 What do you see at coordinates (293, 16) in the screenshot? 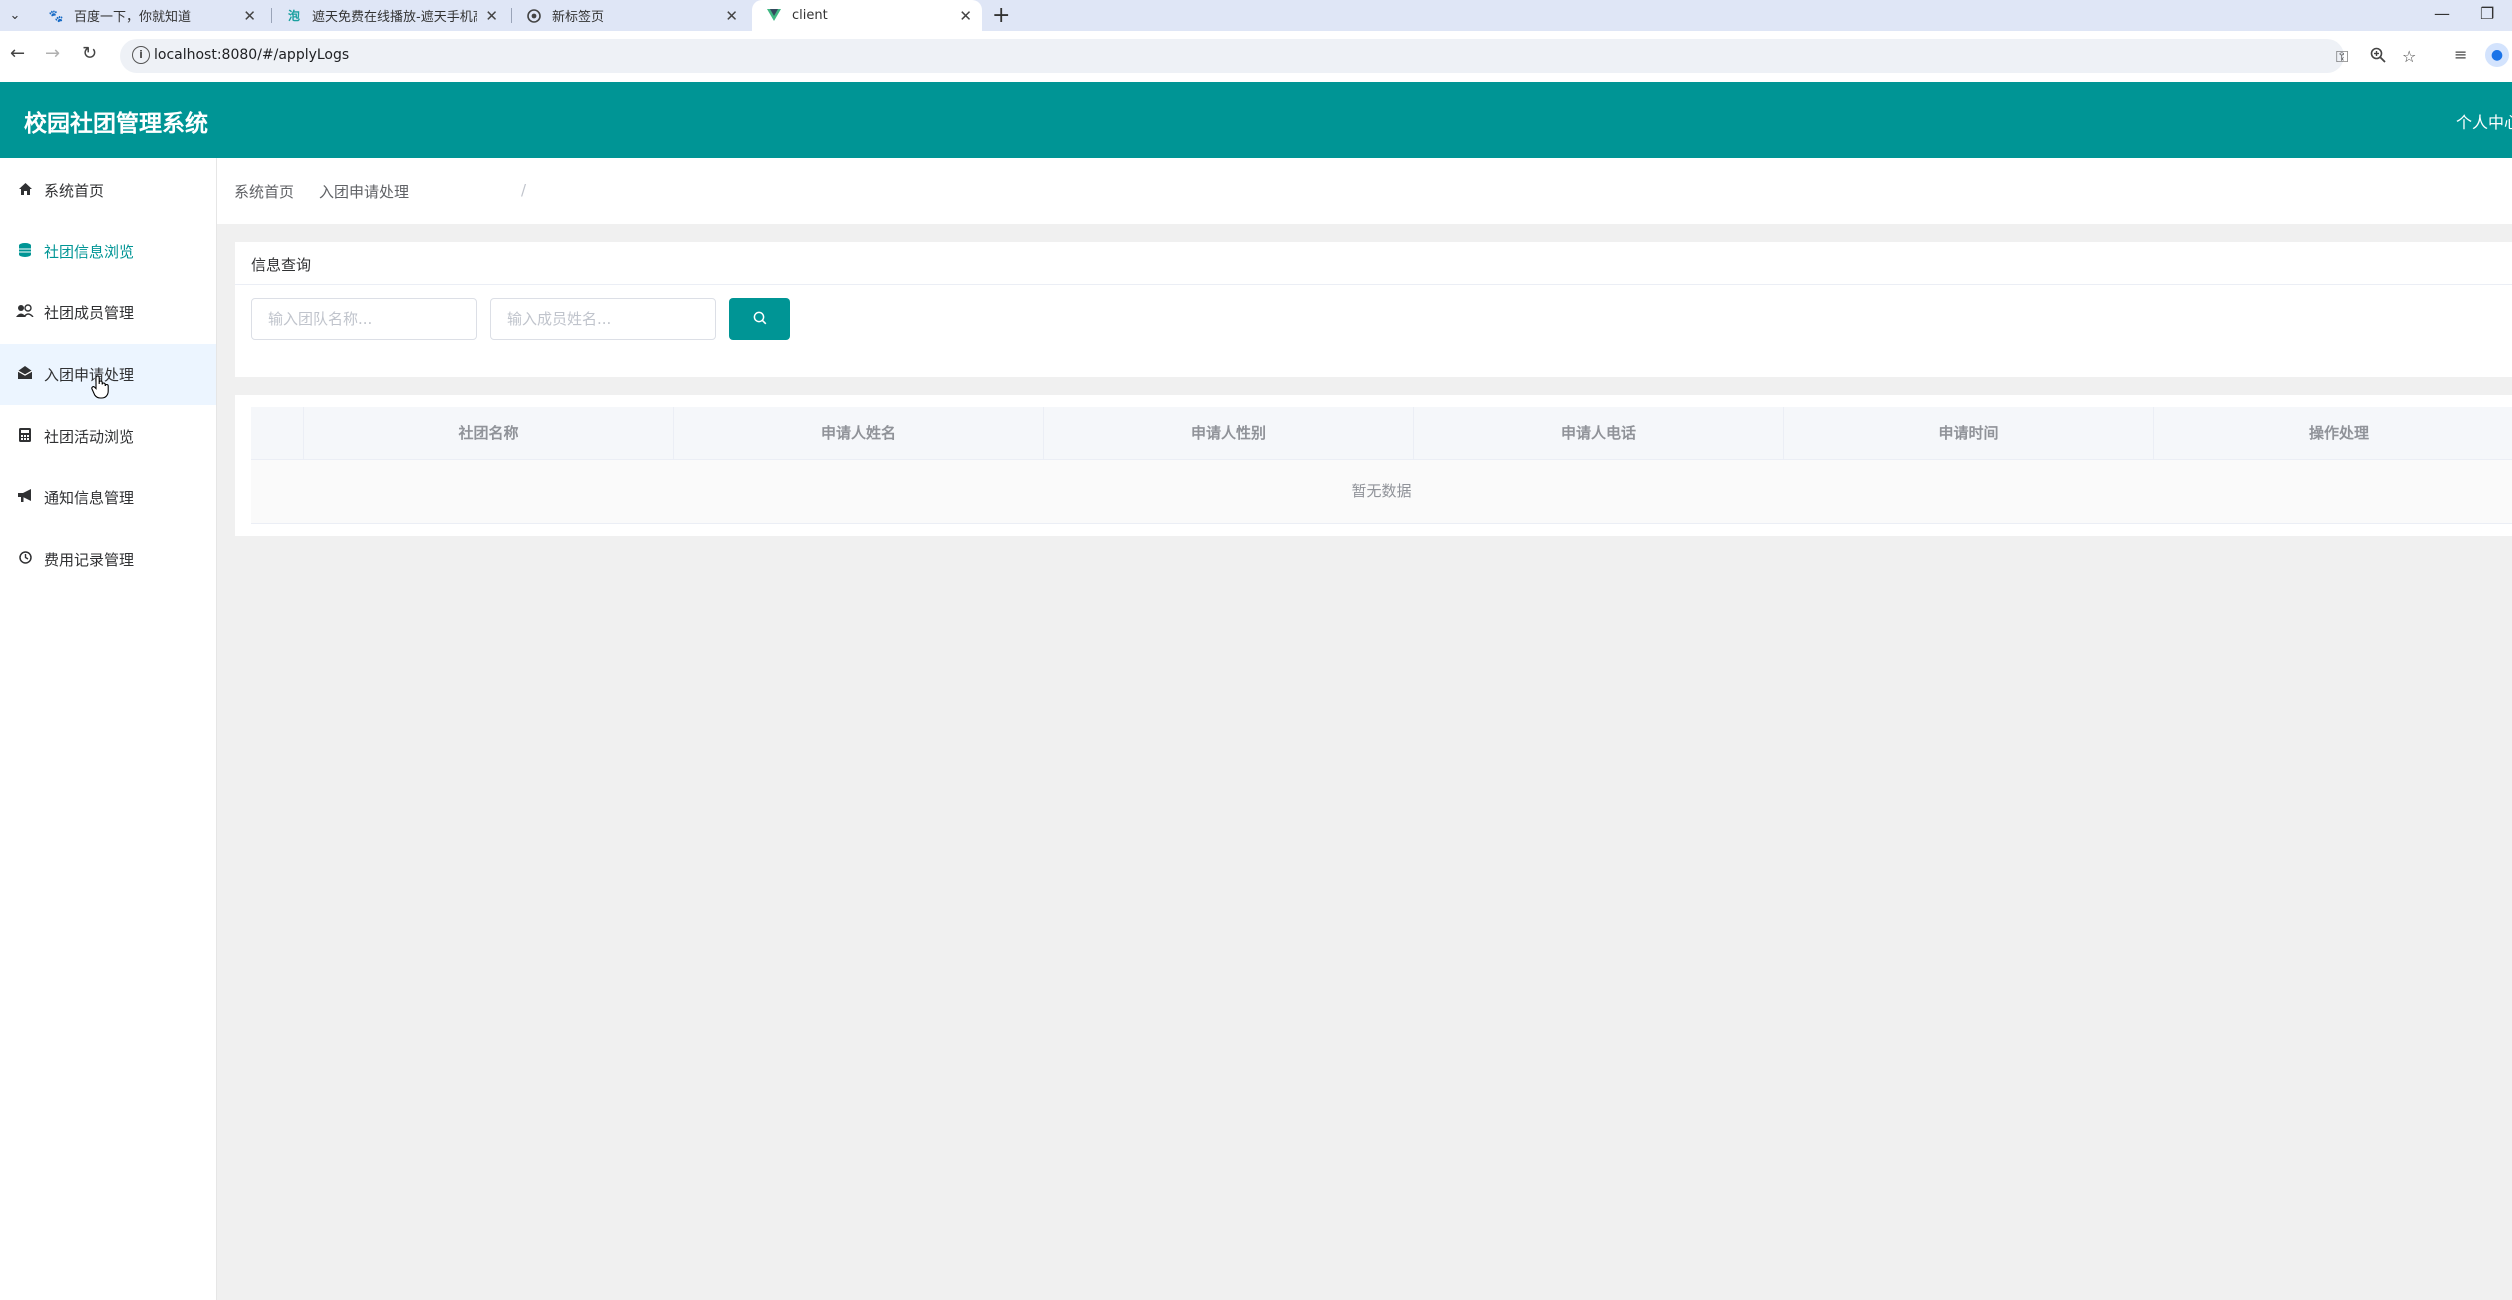
I see `video-site-icon: 泡` at bounding box center [293, 16].